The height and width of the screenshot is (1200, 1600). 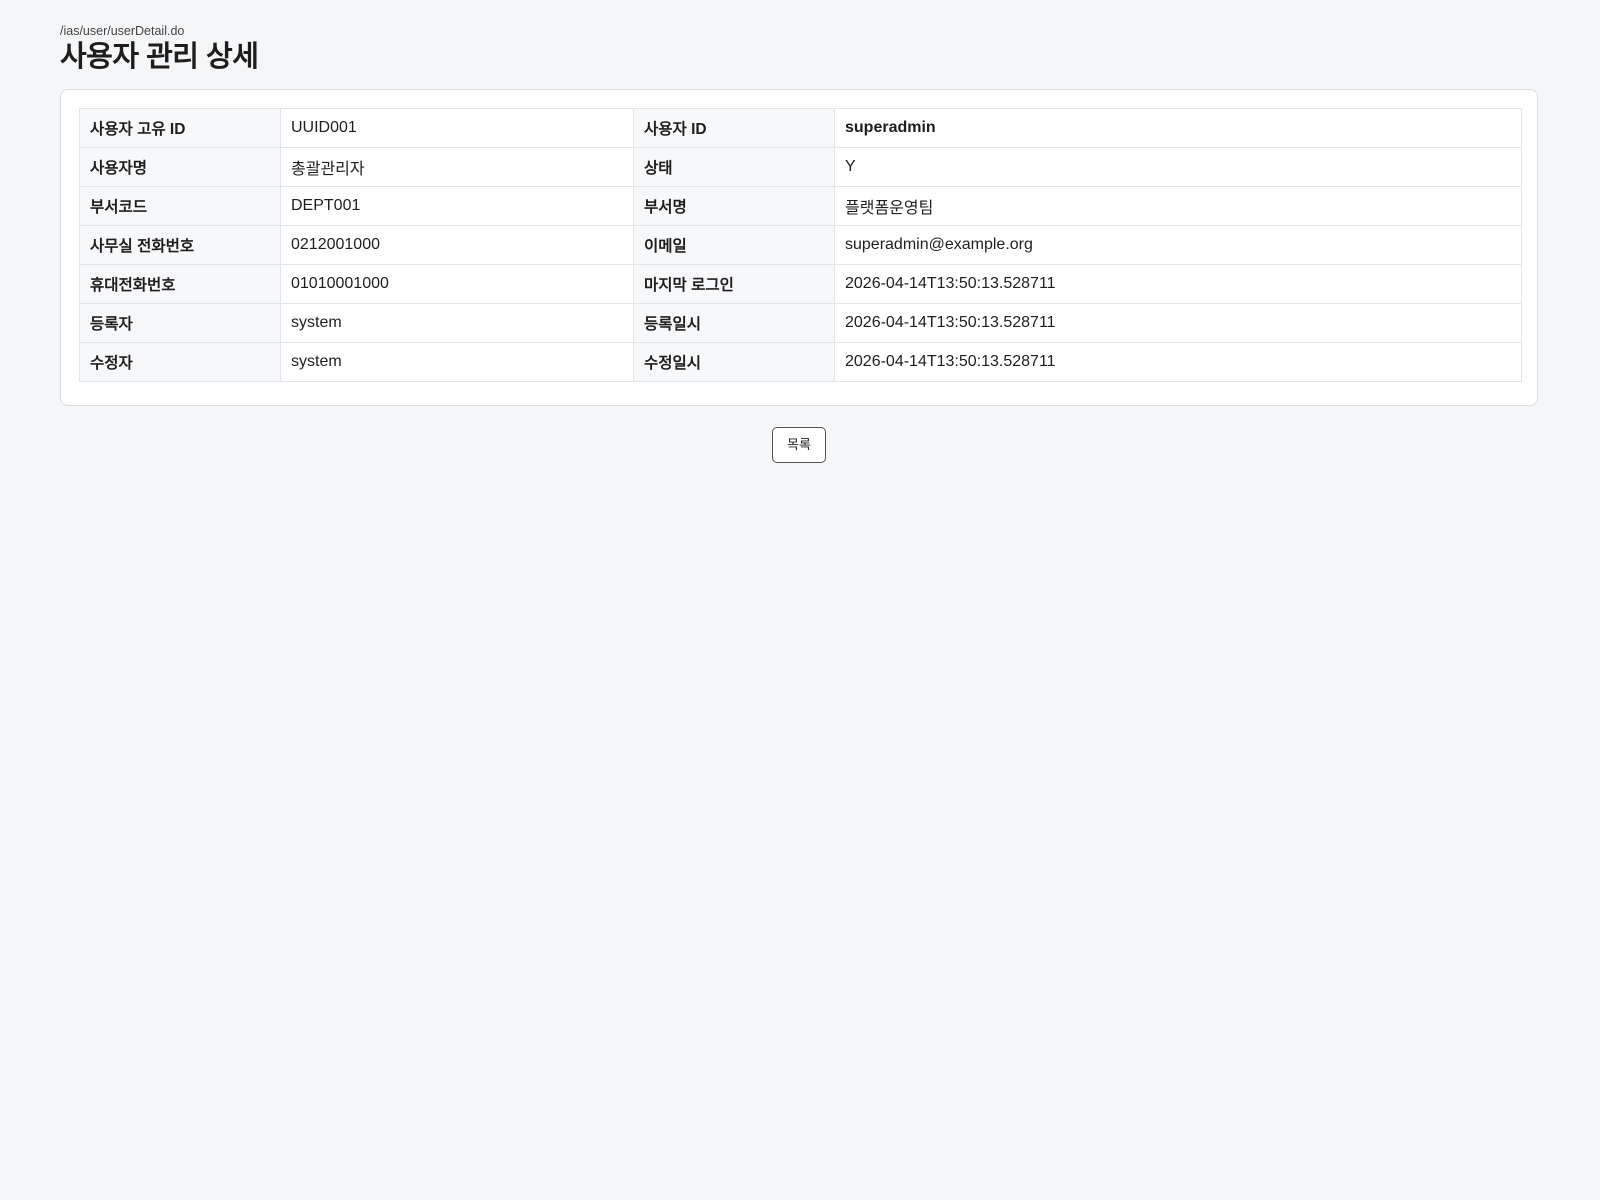 What do you see at coordinates (180, 206) in the screenshot?
I see `field-label-dept-code: 부서코드` at bounding box center [180, 206].